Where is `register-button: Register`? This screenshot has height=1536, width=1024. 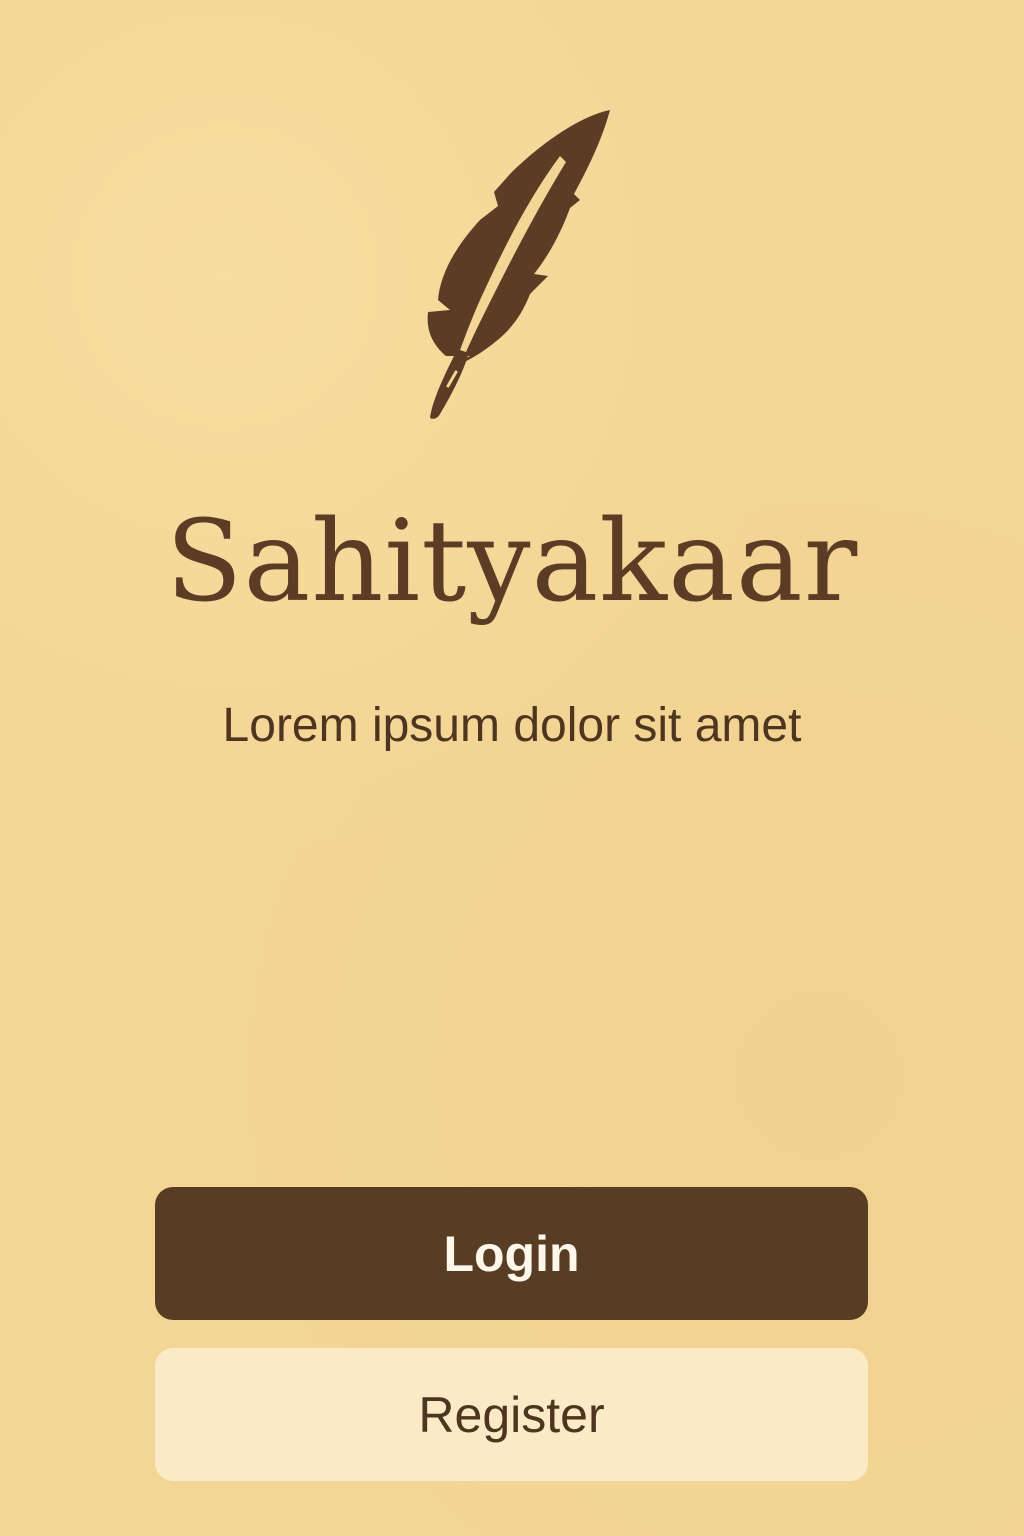 register-button: Register is located at coordinates (511, 1414).